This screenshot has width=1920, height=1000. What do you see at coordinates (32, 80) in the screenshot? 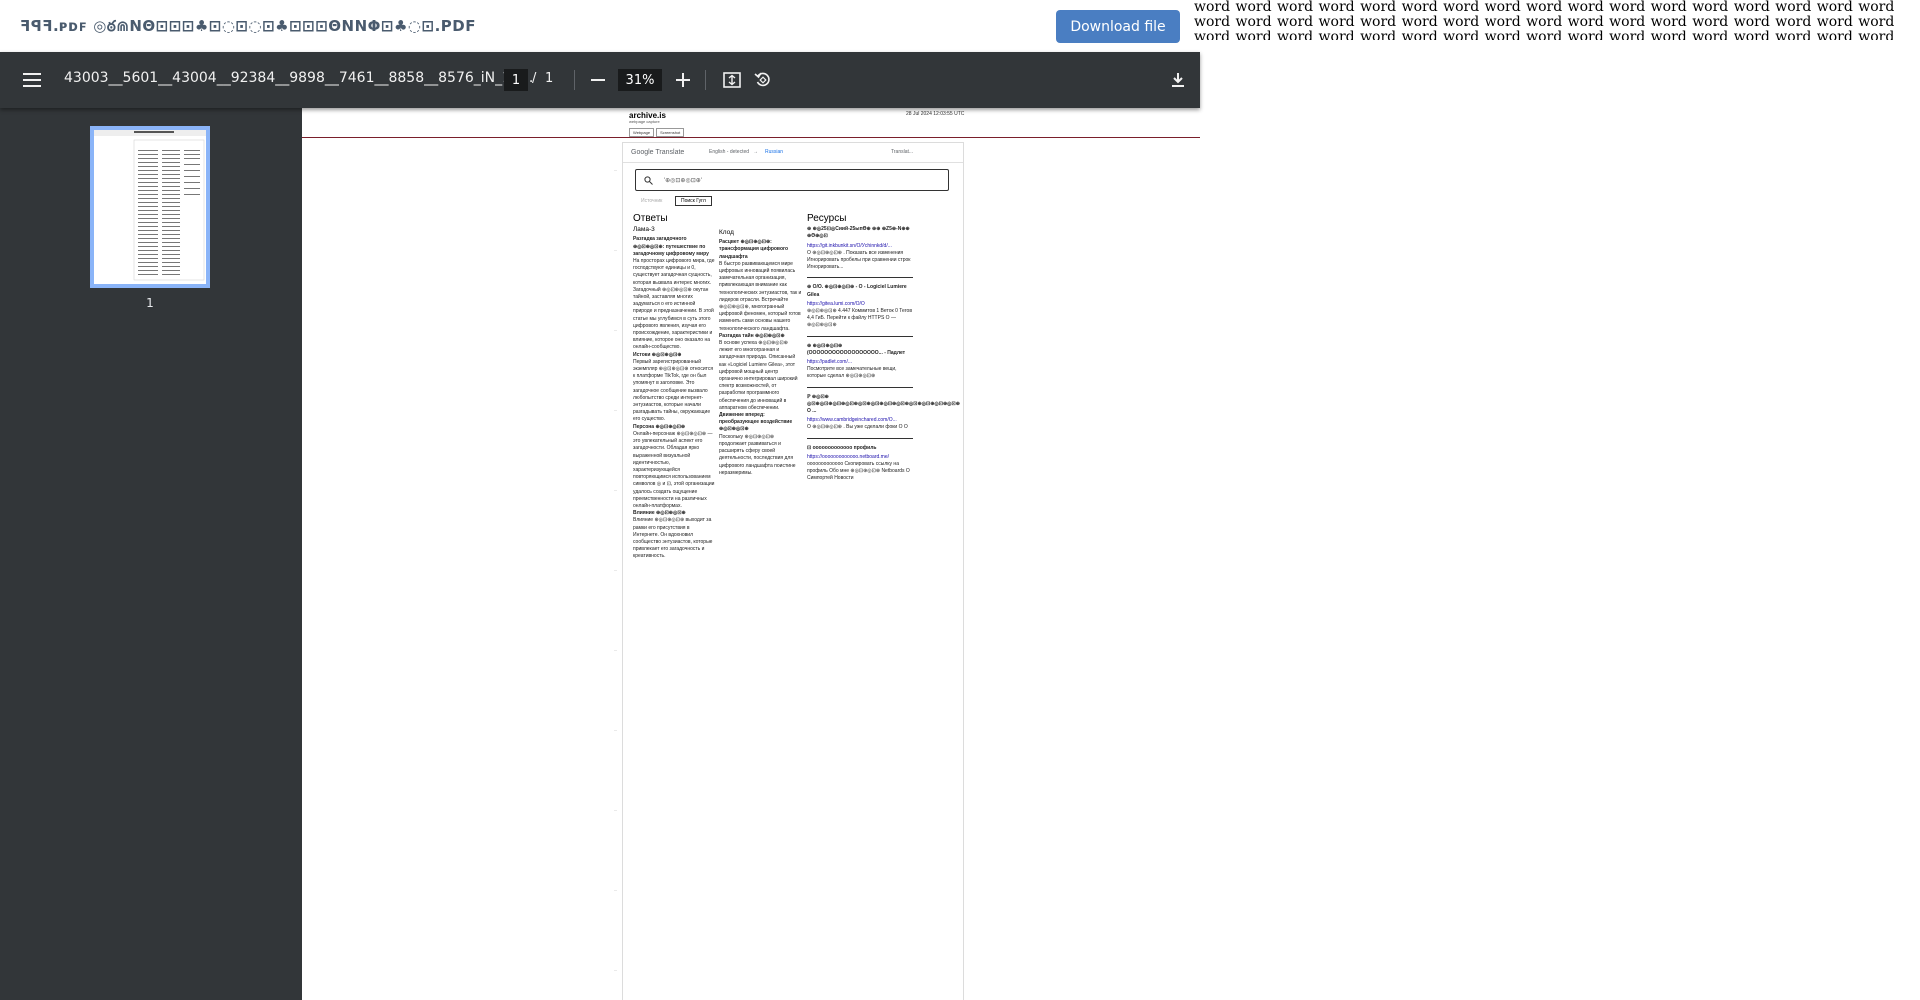
I see `hamburger-menu-icon` at bounding box center [32, 80].